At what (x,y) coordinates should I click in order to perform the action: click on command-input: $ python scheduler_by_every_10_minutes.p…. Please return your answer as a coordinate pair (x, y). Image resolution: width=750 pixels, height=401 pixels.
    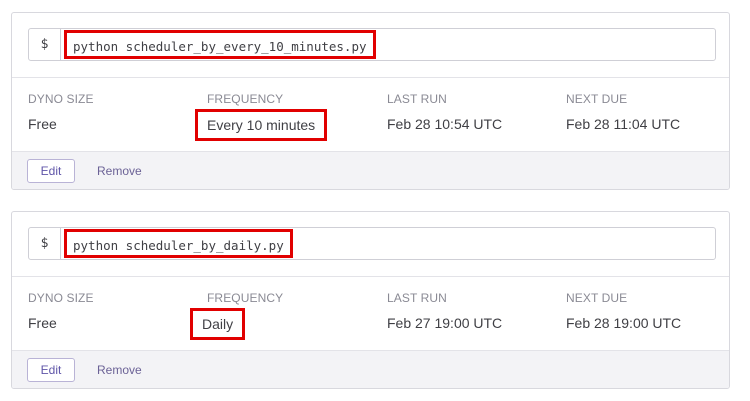
    Looking at the image, I should click on (372, 44).